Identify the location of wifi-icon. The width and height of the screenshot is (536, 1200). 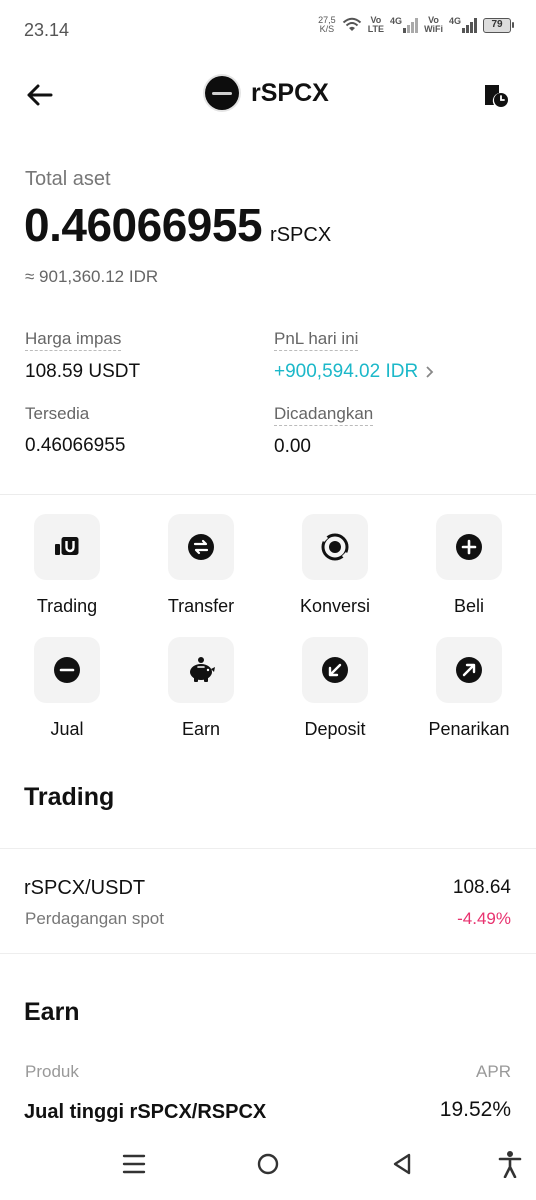
(351, 24).